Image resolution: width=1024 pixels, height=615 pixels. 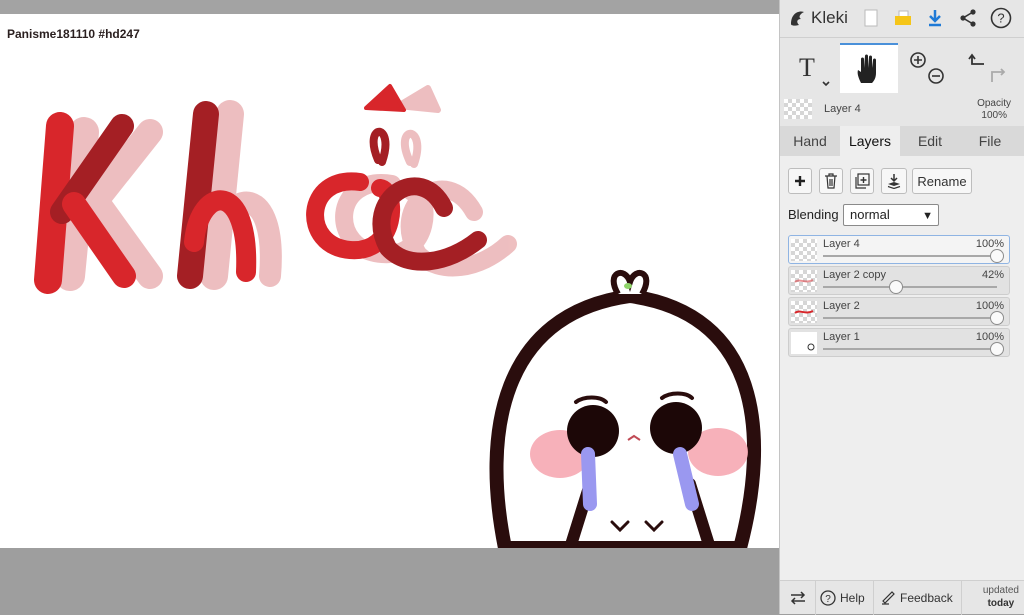 I want to click on text-tool-icon: T, so click(x=814, y=70).